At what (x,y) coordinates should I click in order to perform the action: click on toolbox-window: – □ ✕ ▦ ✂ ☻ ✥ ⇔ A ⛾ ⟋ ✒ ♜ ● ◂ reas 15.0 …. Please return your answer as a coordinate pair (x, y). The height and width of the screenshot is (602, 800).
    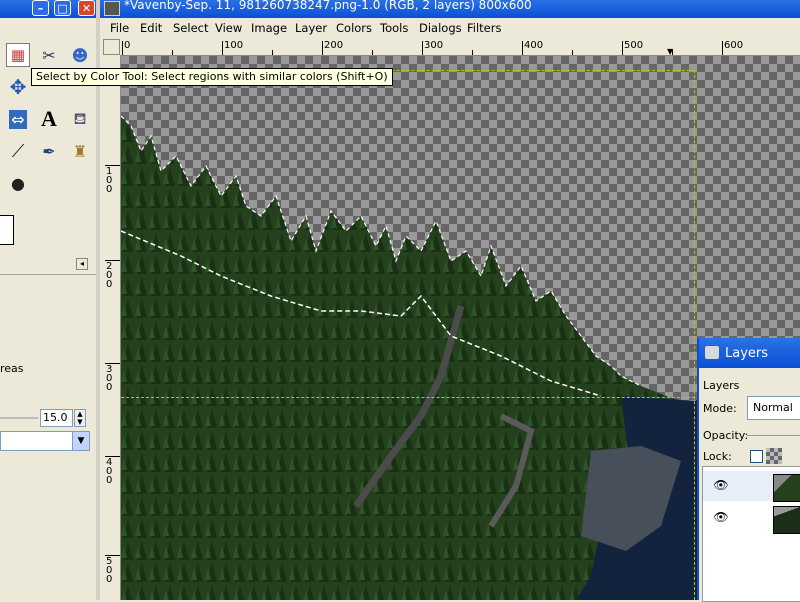
    Looking at the image, I should click on (50, 300).